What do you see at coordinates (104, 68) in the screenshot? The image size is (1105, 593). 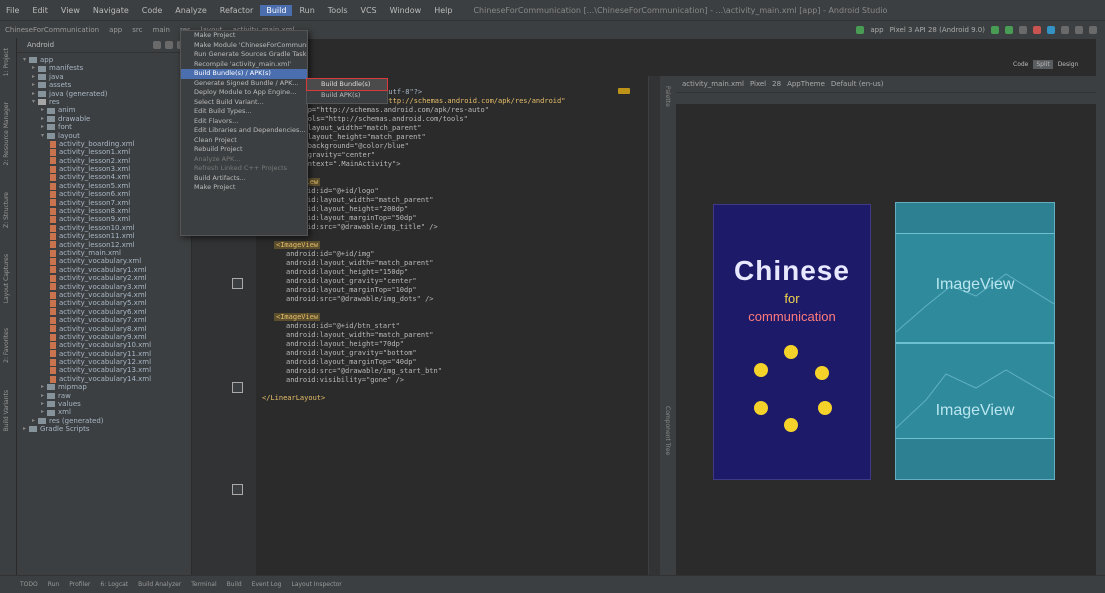 I see `tree-folder-item: ▸ manifests` at bounding box center [104, 68].